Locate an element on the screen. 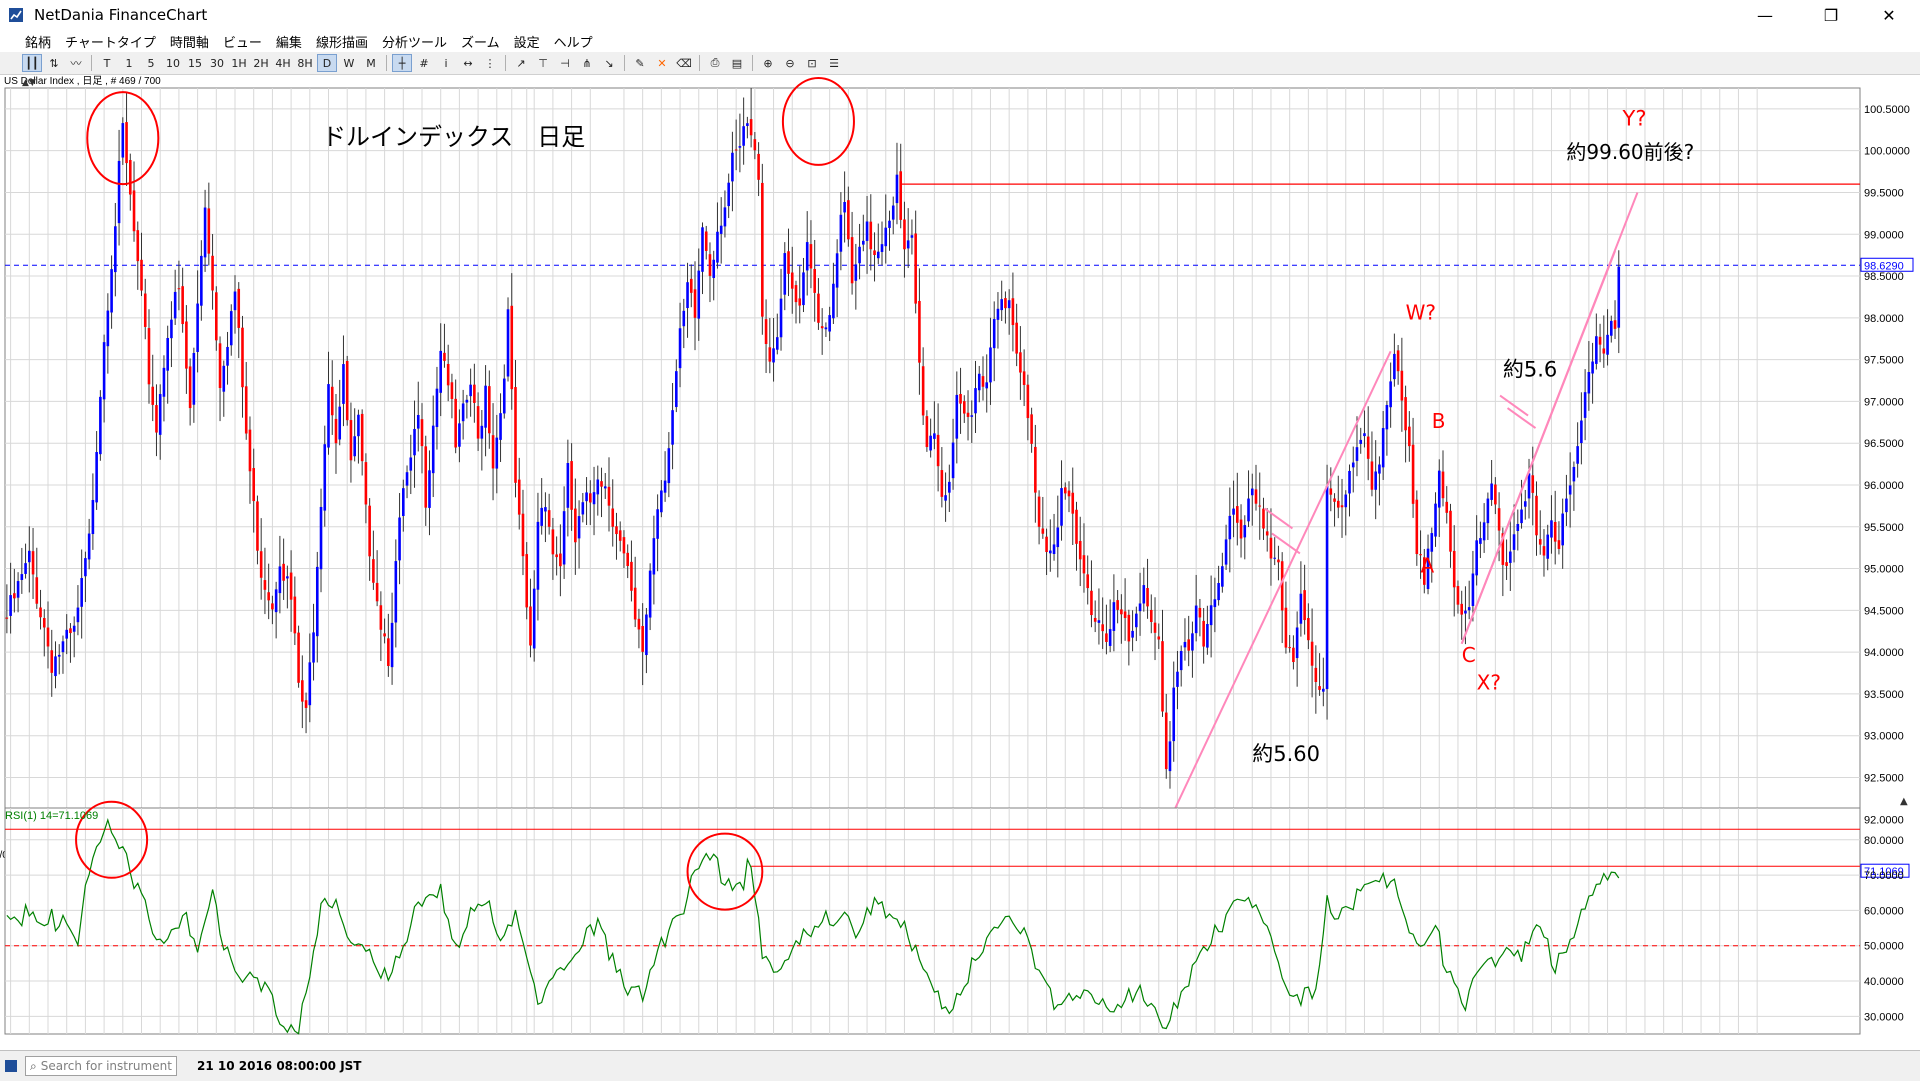 Image resolution: width=1920 pixels, height=1081 pixels. maximize-button: ❐ is located at coordinates (1831, 15).